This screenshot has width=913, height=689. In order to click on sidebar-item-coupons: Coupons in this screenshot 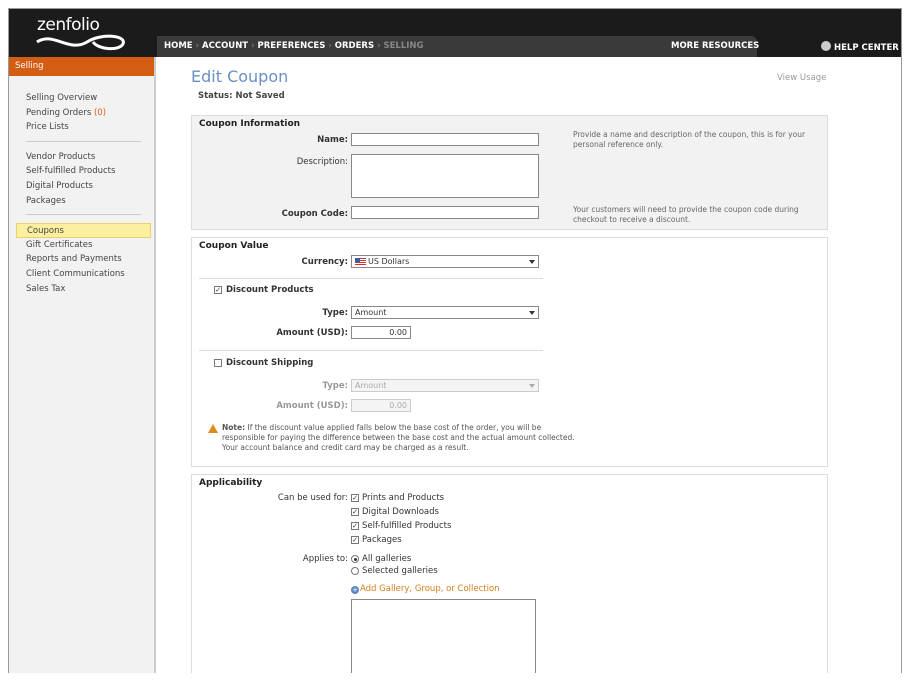, I will do `click(83, 230)`.